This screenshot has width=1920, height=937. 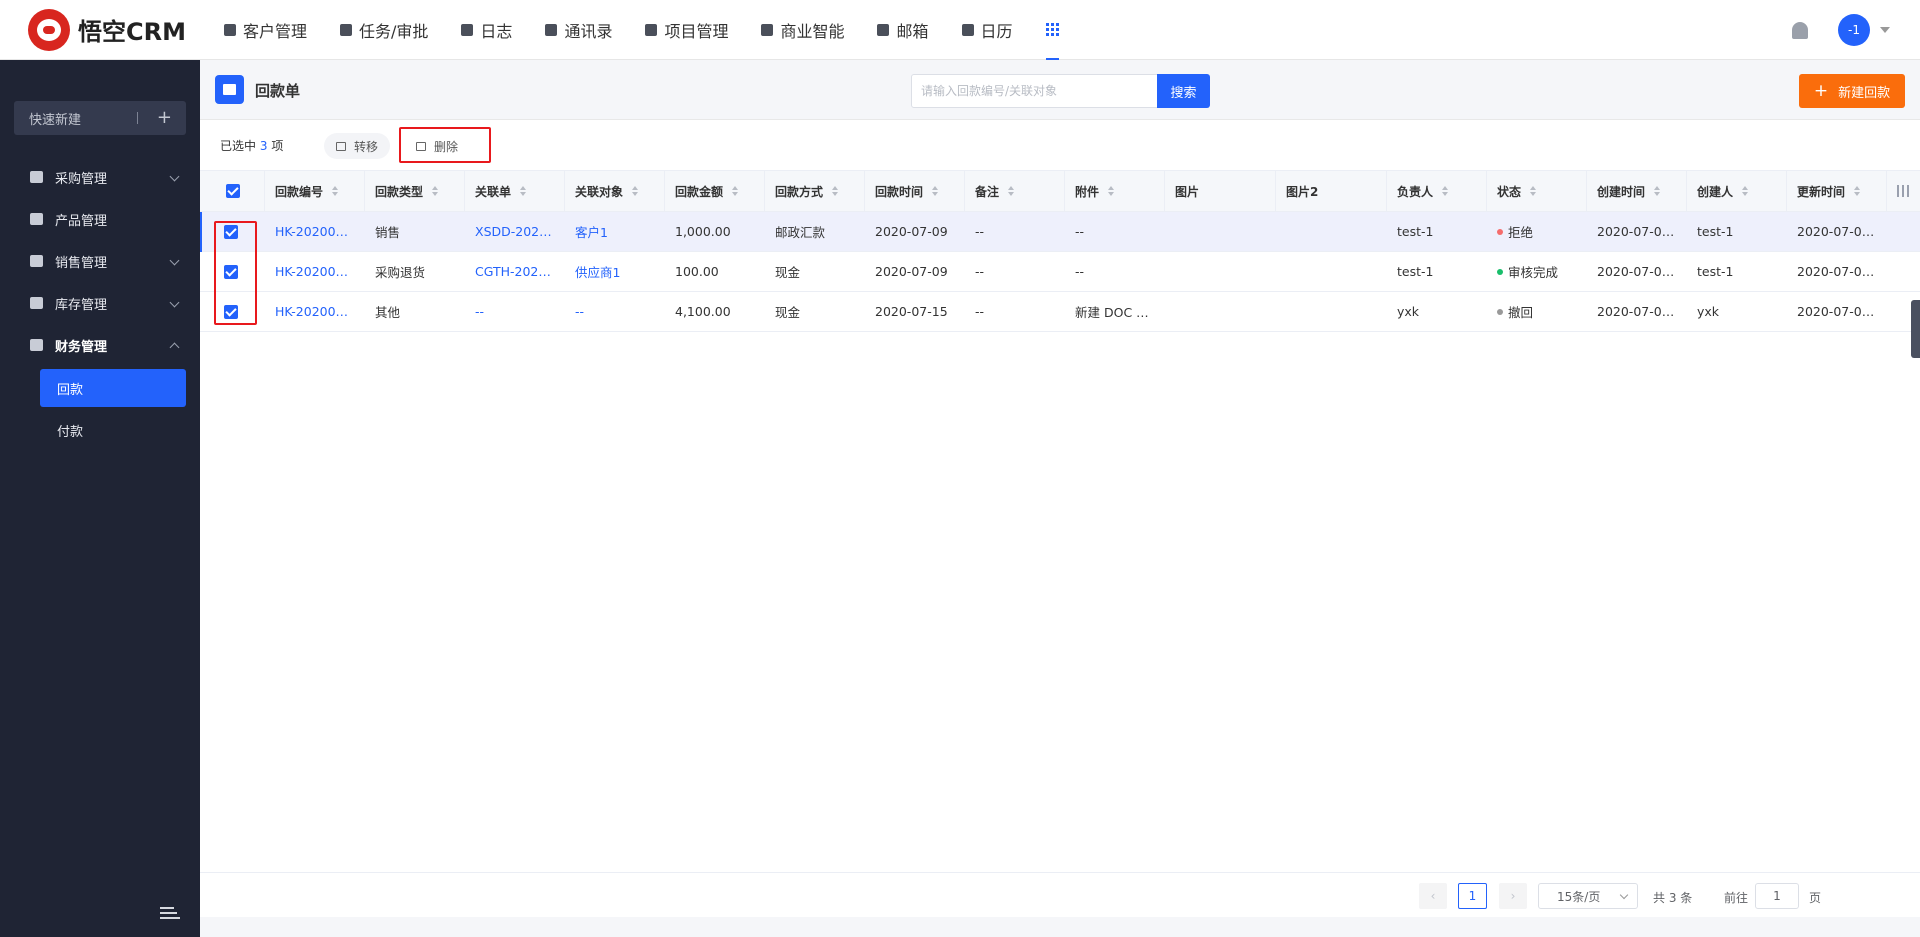 I want to click on nav-item-contacts: 通讯录, so click(x=578, y=30).